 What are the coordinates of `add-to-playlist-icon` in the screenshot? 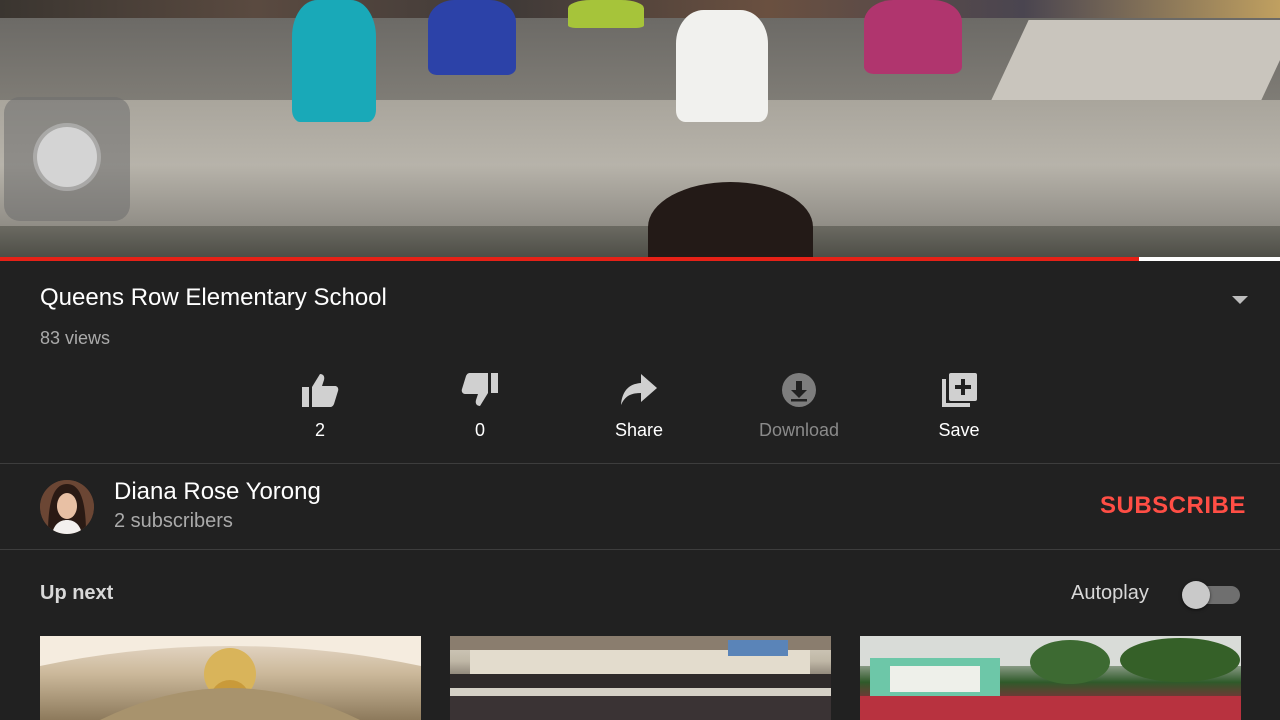 It's located at (959, 390).